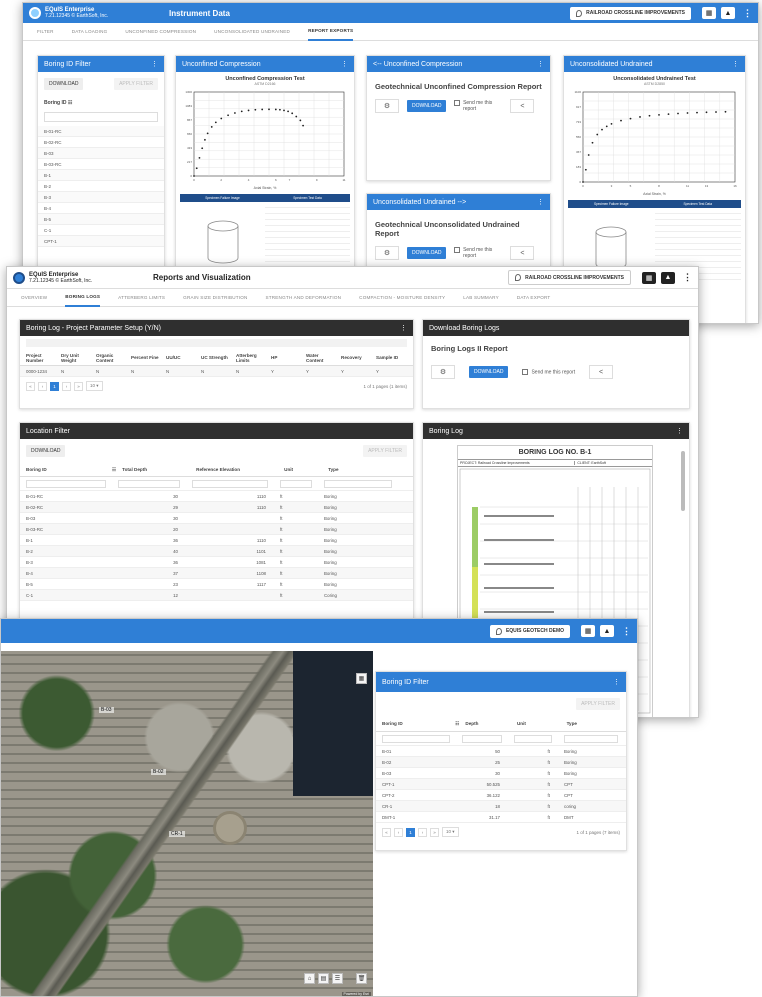 The image size is (762, 997). What do you see at coordinates (534, 297) in the screenshot?
I see `tab-data-export: DATA EXPORT` at bounding box center [534, 297].